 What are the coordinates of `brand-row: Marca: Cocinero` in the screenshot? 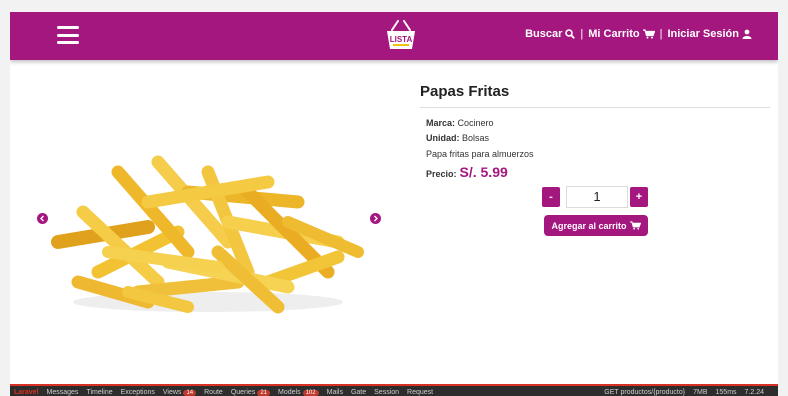 It's located at (460, 123).